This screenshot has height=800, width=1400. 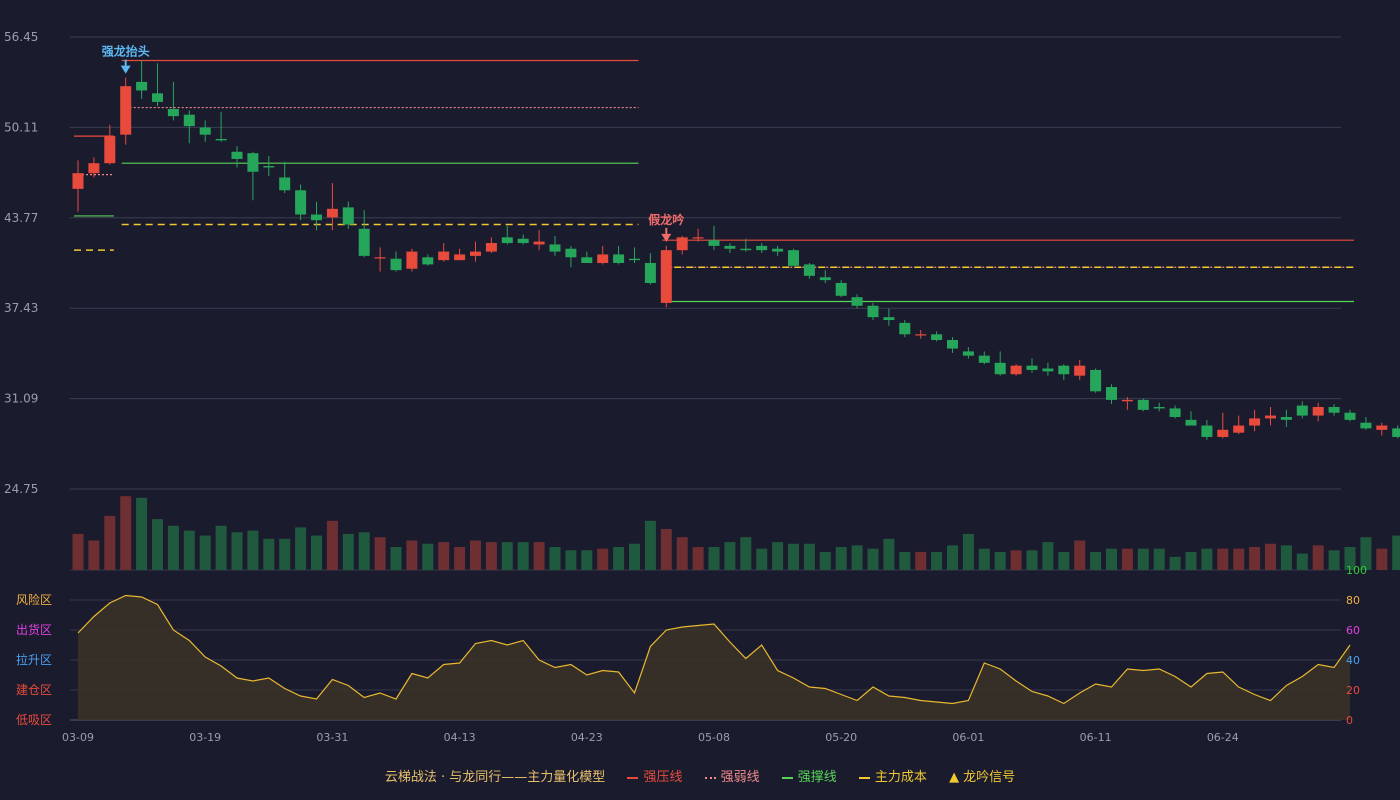 What do you see at coordinates (982, 775) in the screenshot?
I see `legend-item-signal: ▲ 龙吟信号` at bounding box center [982, 775].